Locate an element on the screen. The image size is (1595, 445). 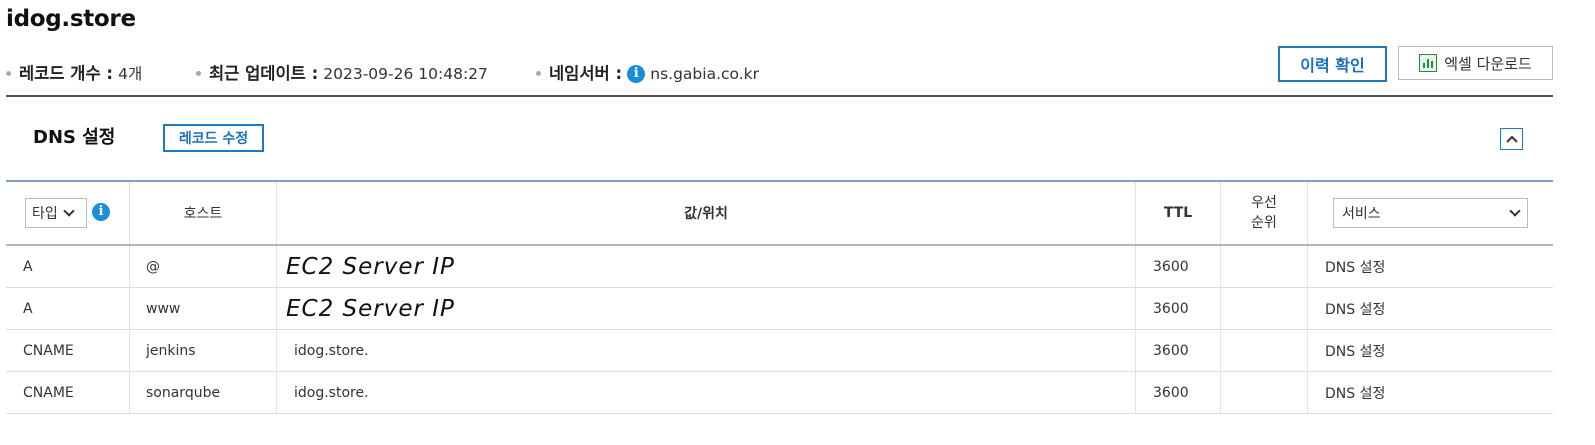
type-filter-value: 타입 is located at coordinates (45, 214).